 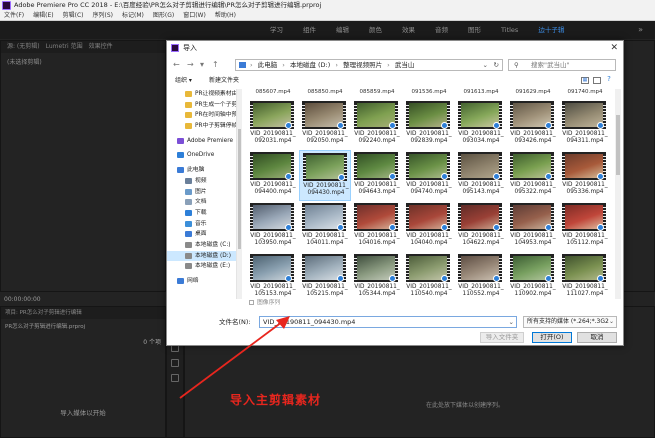 I want to click on file-item: VID_20190811_ 104016.mp4, so click(x=377, y=226).